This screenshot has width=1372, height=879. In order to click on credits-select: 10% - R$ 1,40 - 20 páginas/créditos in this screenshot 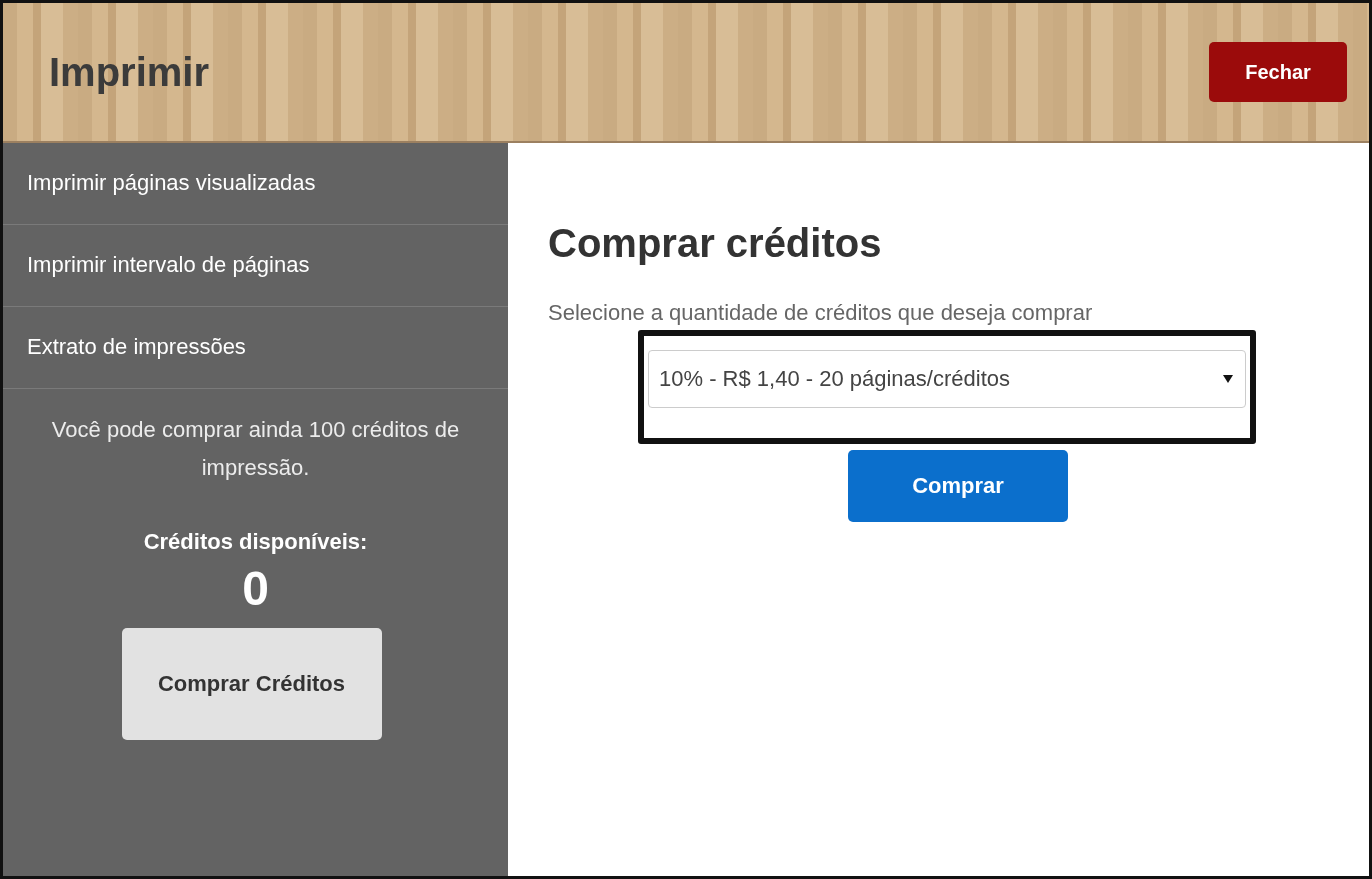, I will do `click(947, 379)`.